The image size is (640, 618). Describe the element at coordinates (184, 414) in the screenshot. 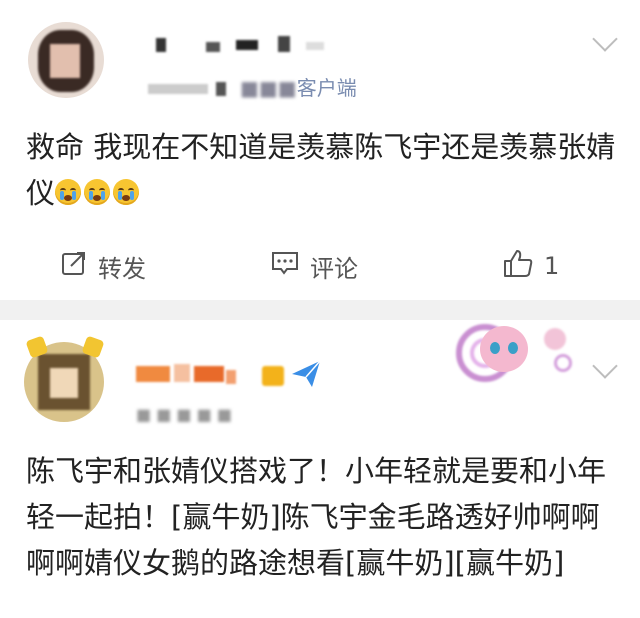

I see `post-meta-redacted: ■ ■ ■ ■ ■` at that location.